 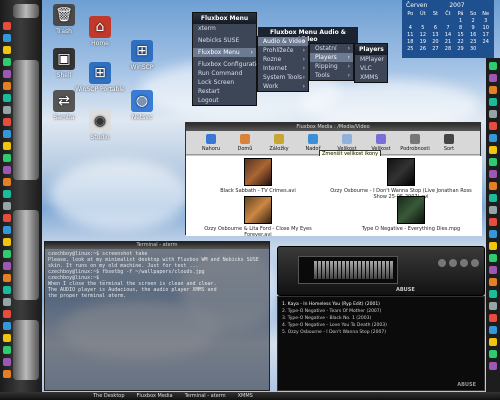 I want to click on menu-item-run-command: Run Command, so click(x=224, y=73).